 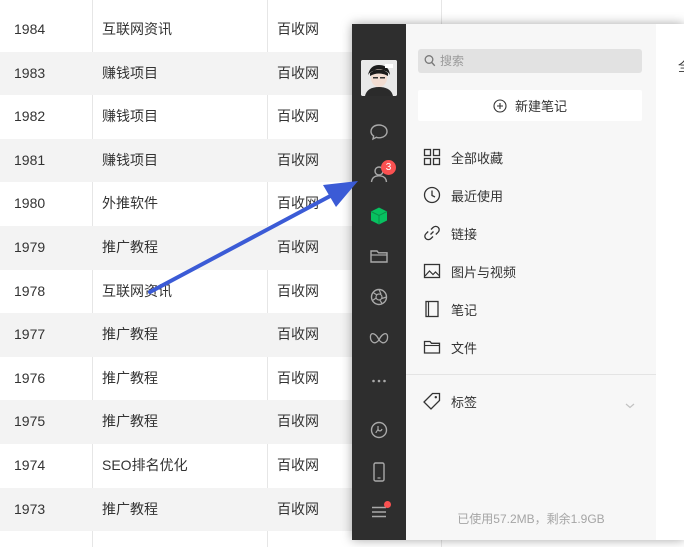 I want to click on row-id: 1979, so click(x=30, y=247).